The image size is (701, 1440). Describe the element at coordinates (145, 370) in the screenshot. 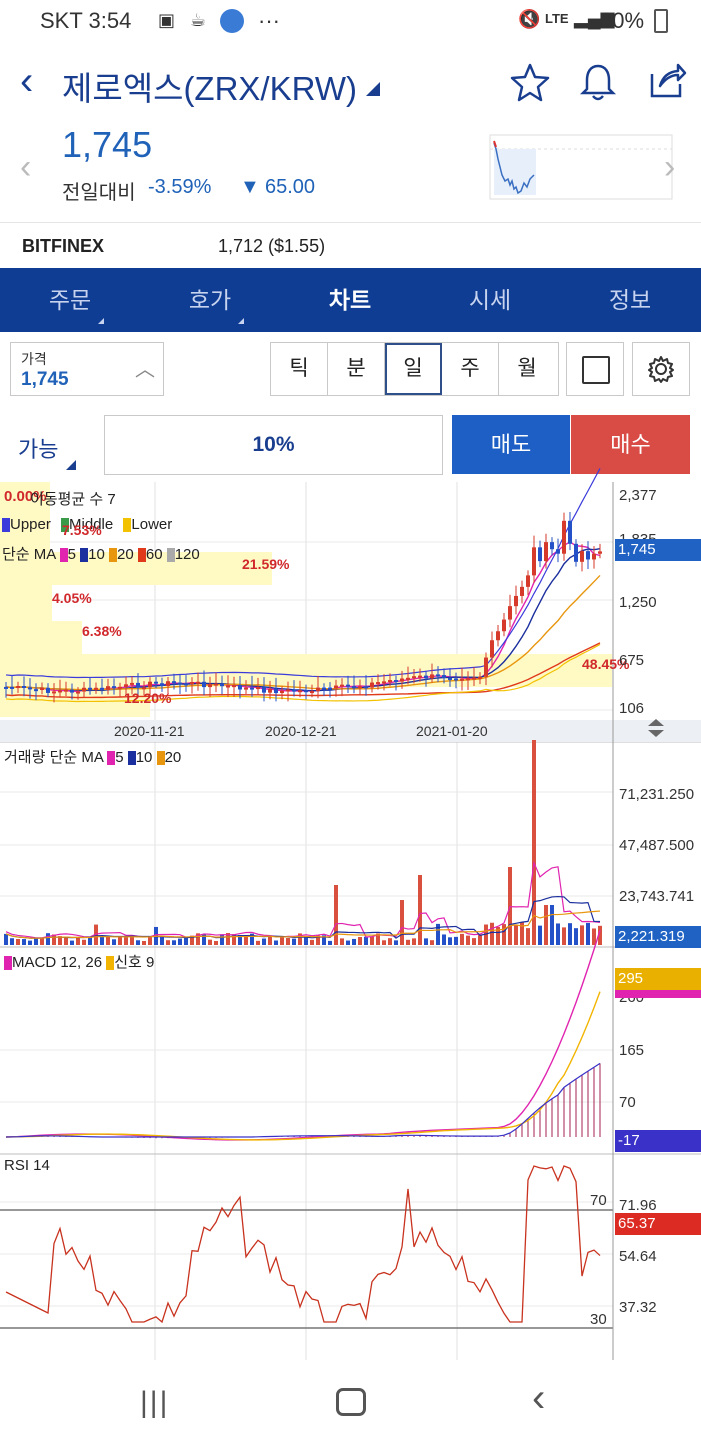

I see `chevron-up-icon: ︿` at that location.